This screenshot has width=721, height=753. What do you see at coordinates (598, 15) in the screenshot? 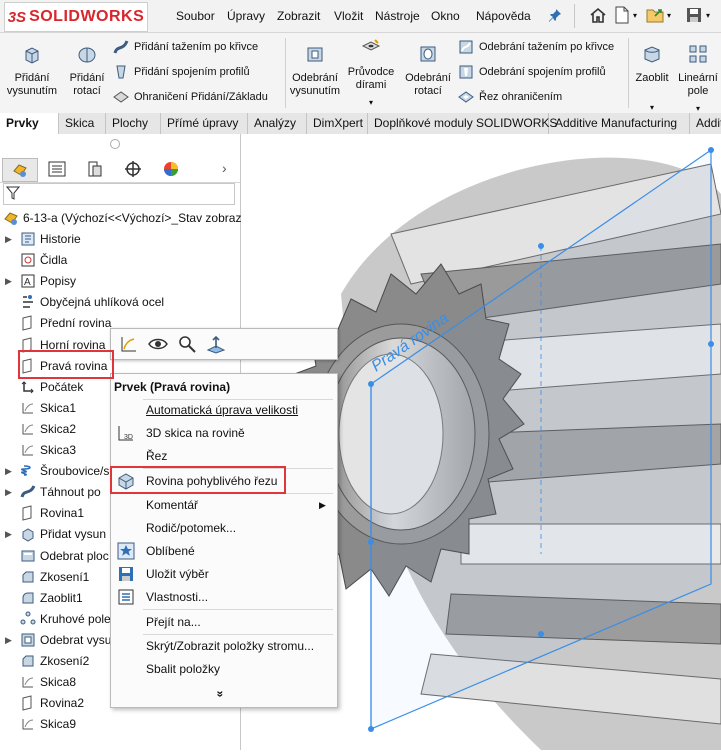
I see `home-icon` at bounding box center [598, 15].